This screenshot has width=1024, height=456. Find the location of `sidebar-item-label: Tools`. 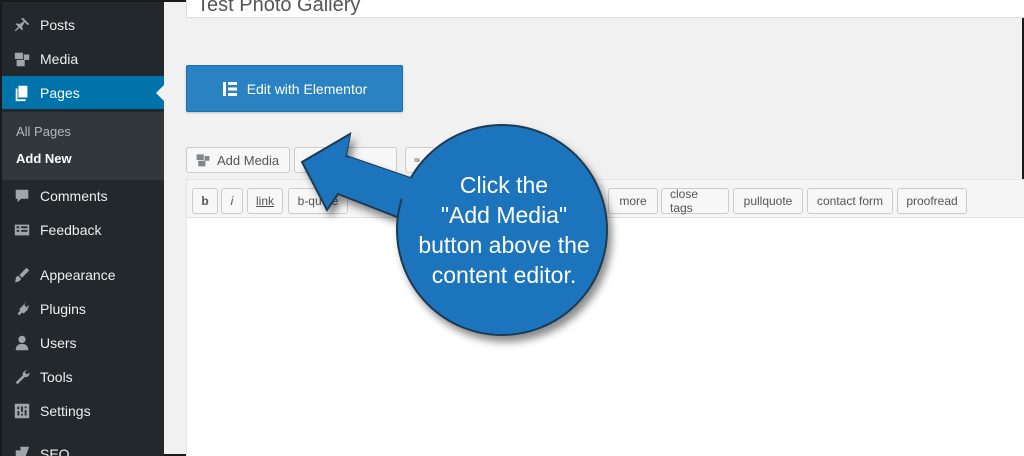

sidebar-item-label: Tools is located at coordinates (56, 377).